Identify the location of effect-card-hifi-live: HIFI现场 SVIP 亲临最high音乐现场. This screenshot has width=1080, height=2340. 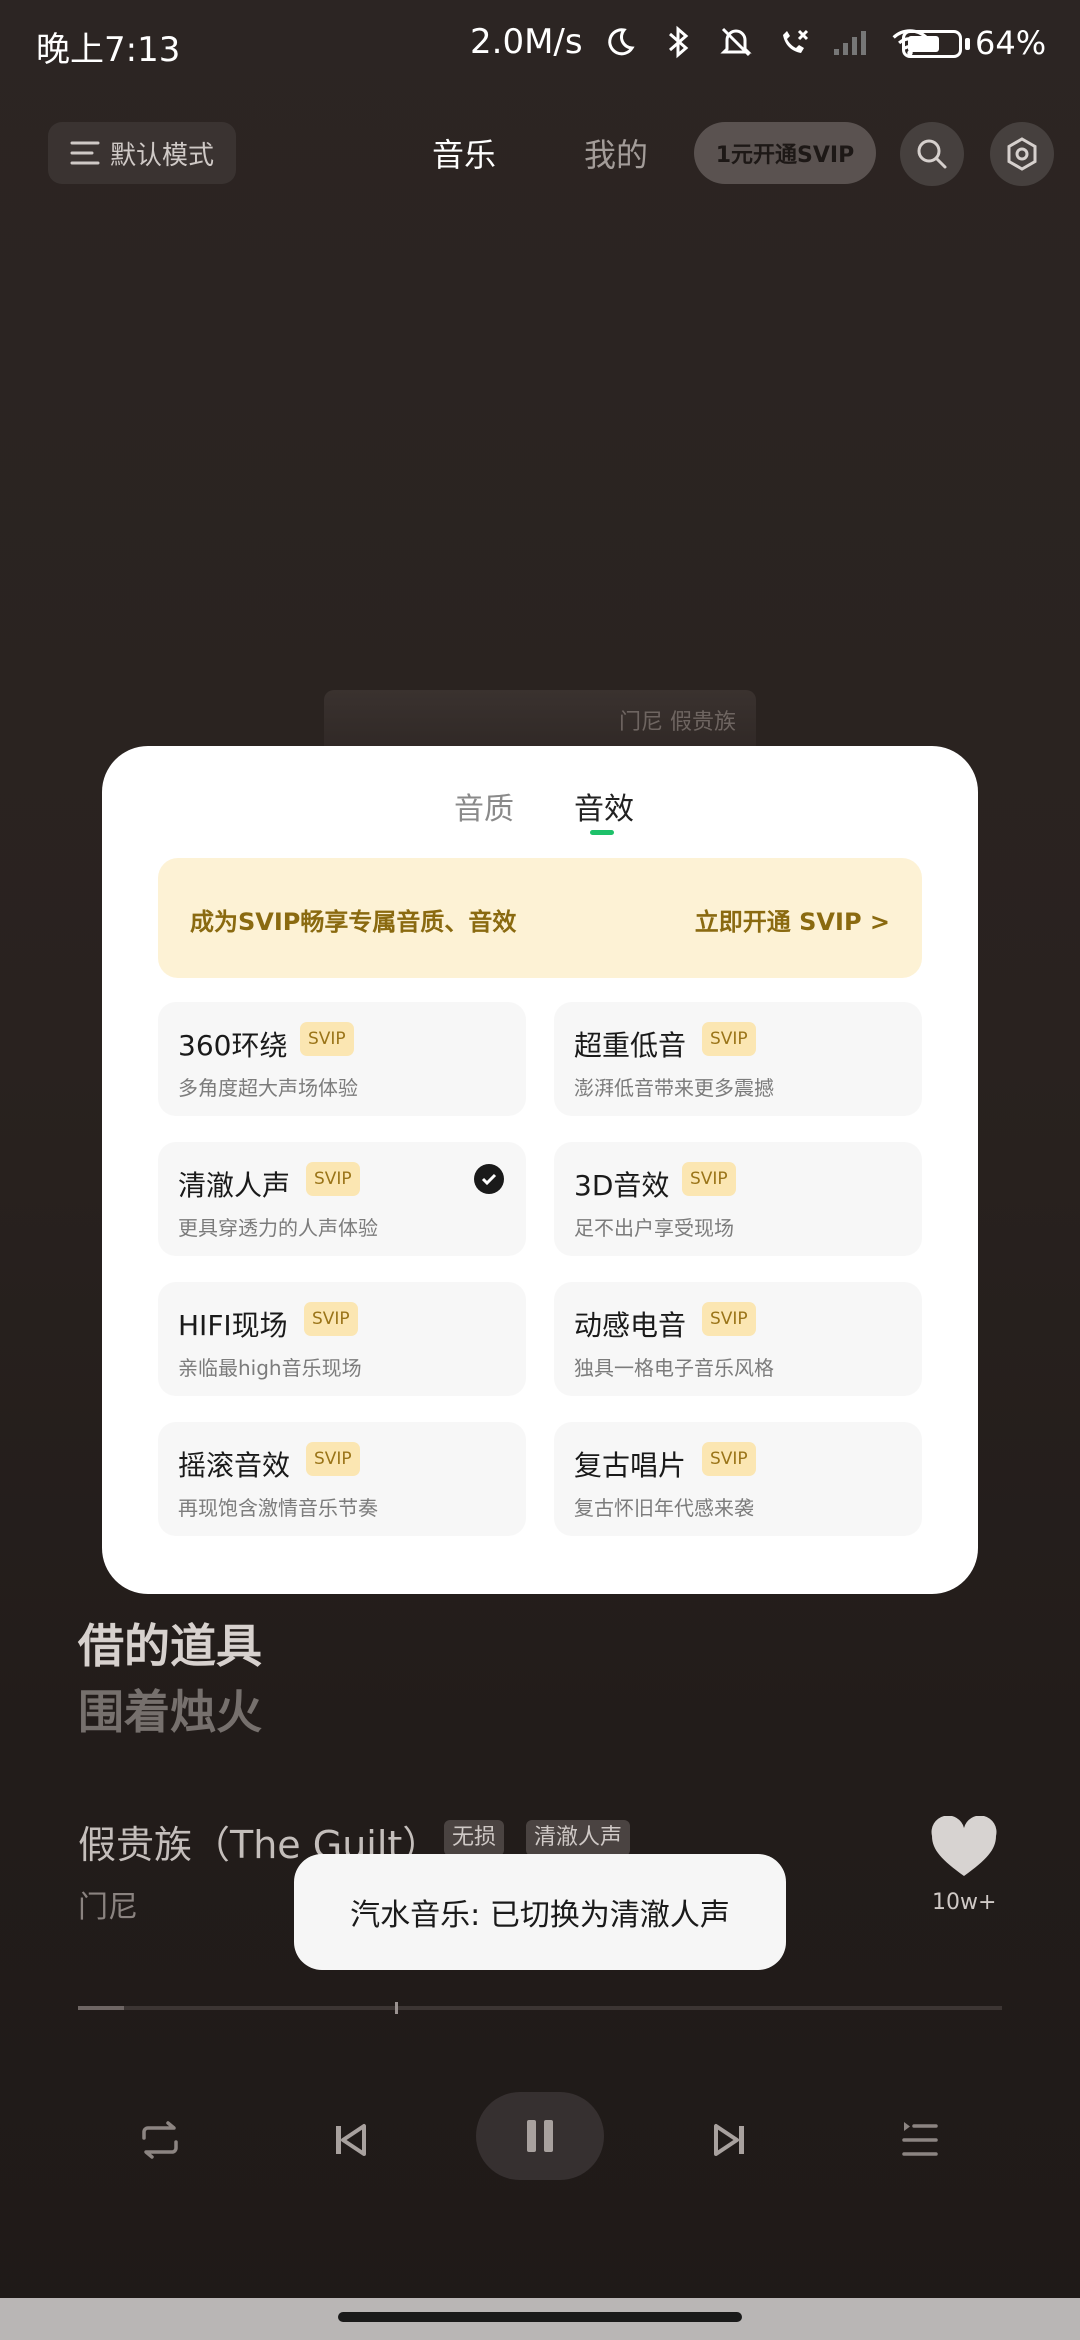
(342, 1339).